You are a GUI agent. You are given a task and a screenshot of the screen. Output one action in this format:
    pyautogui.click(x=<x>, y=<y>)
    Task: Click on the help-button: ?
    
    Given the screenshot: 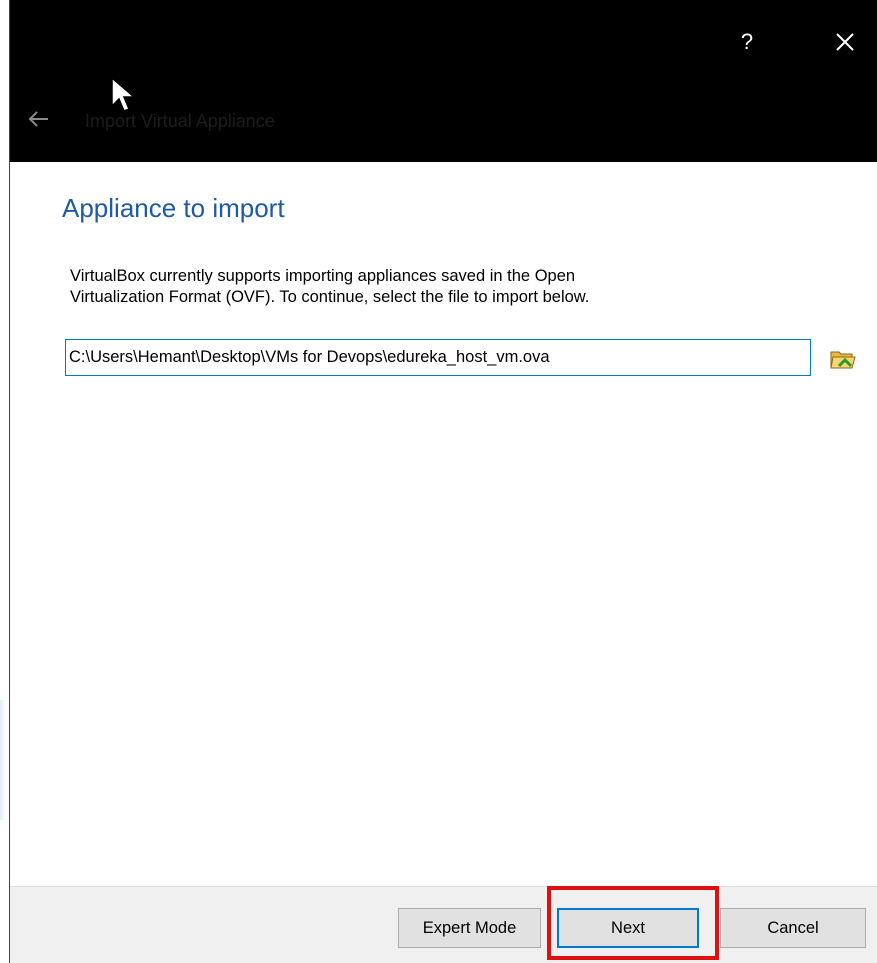 What is the action you would take?
    pyautogui.click(x=747, y=42)
    